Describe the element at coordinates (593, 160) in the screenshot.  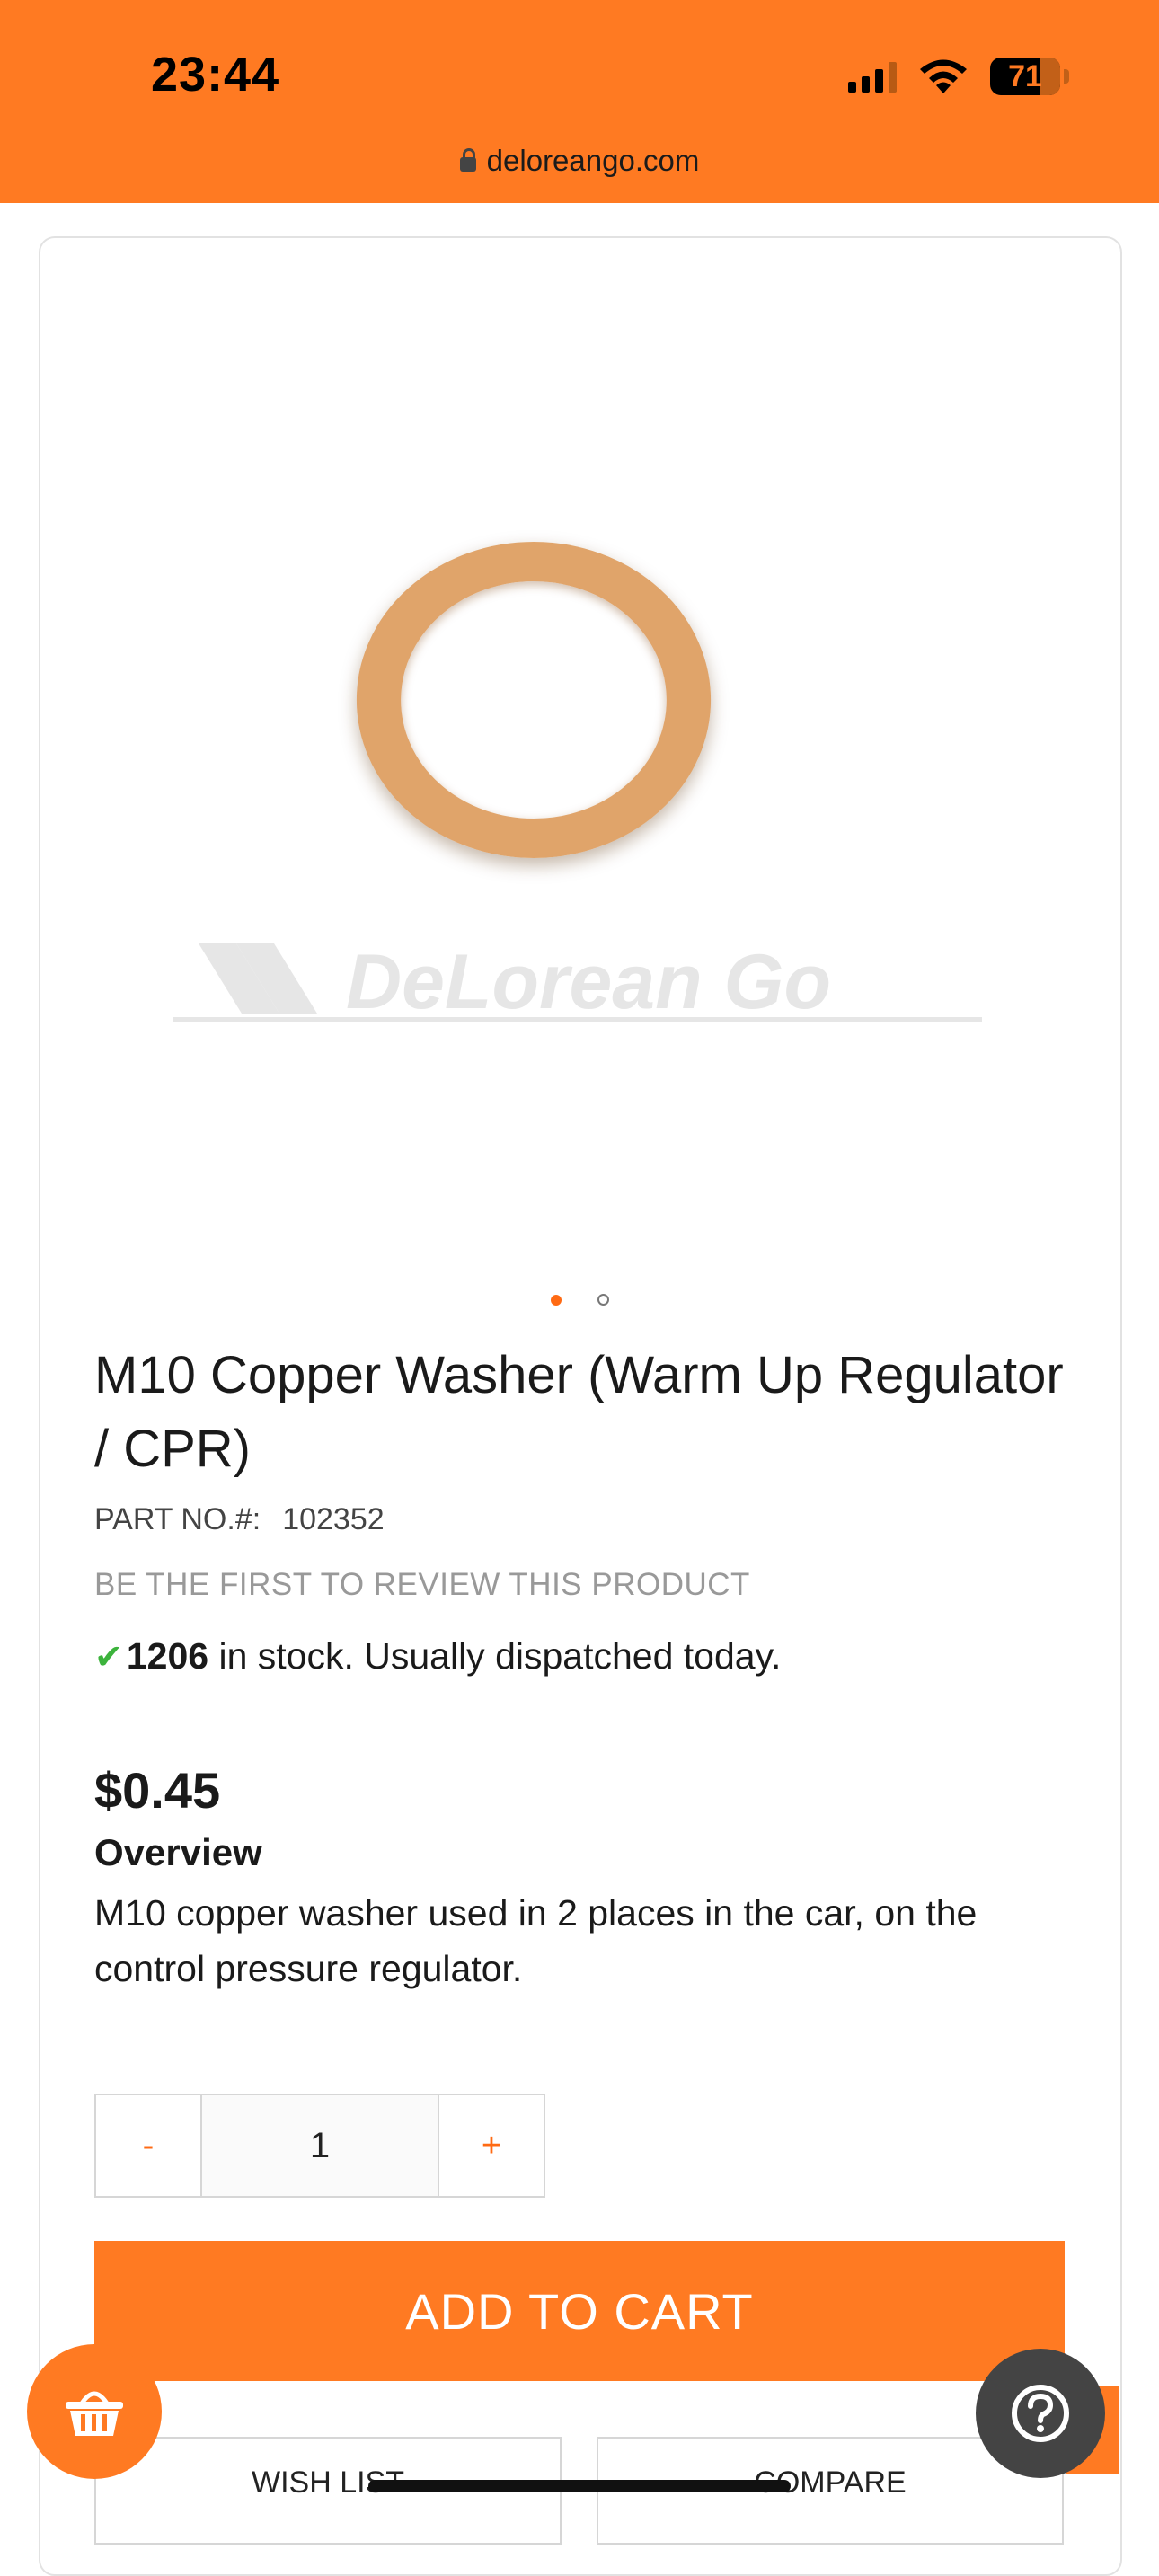
I see `url-text: deloreango.com` at that location.